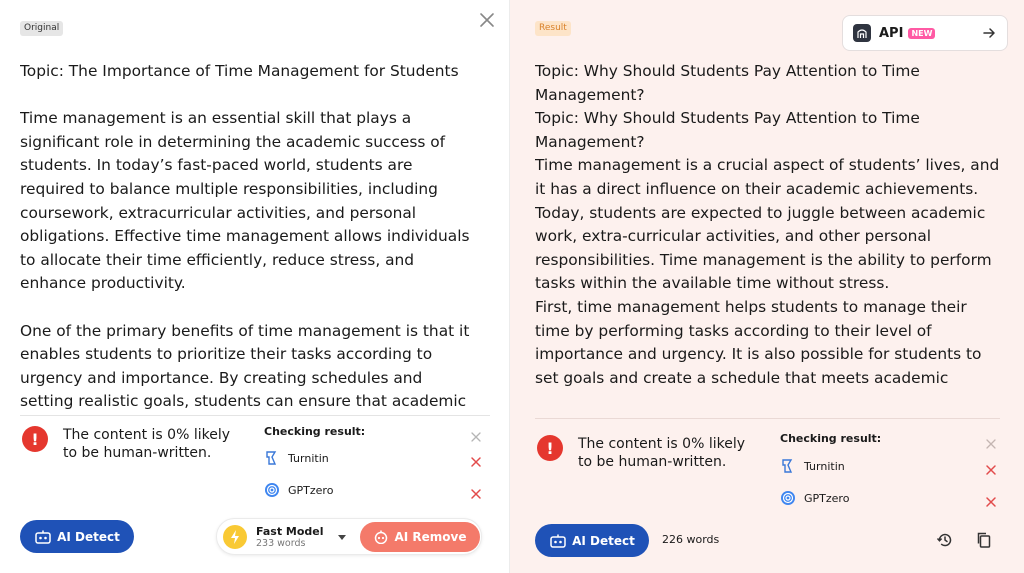  What do you see at coordinates (281, 543) in the screenshot?
I see `model-word-count: 233 words` at bounding box center [281, 543].